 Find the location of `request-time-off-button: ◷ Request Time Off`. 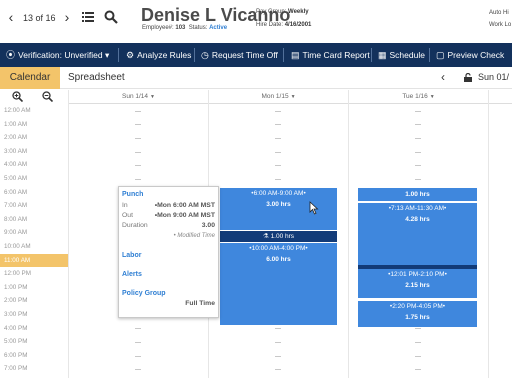

request-time-off-button: ◷ Request Time Off is located at coordinates (239, 55).